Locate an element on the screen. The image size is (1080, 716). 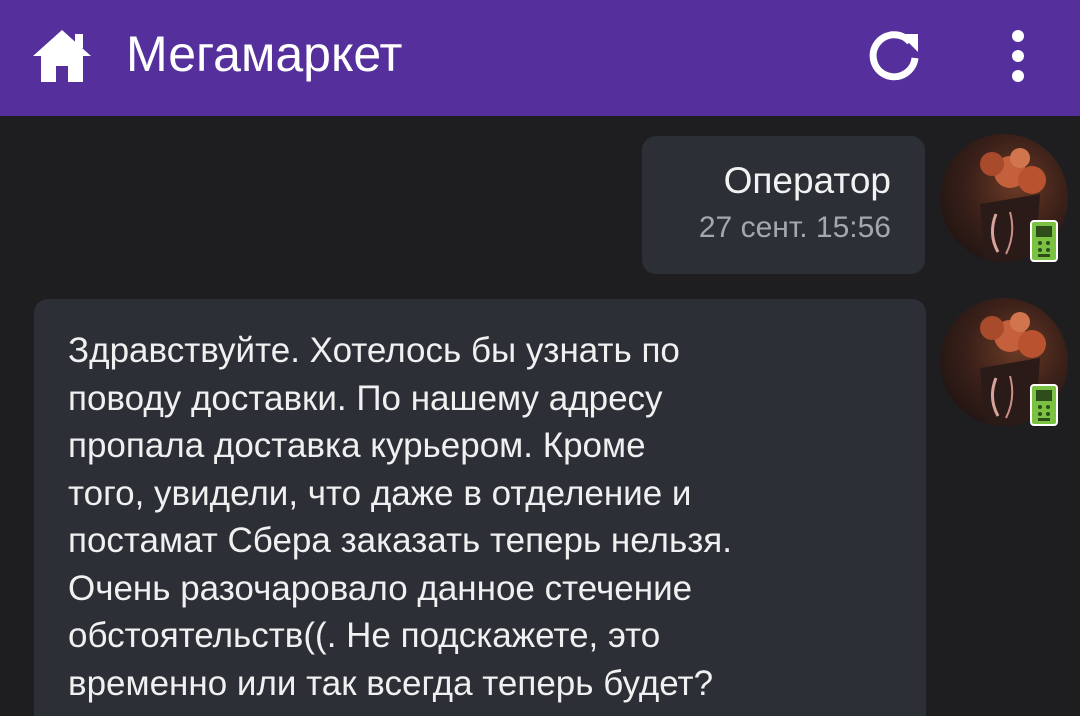
message-line: того, увидели, что даже в отделение и is located at coordinates (380, 493).